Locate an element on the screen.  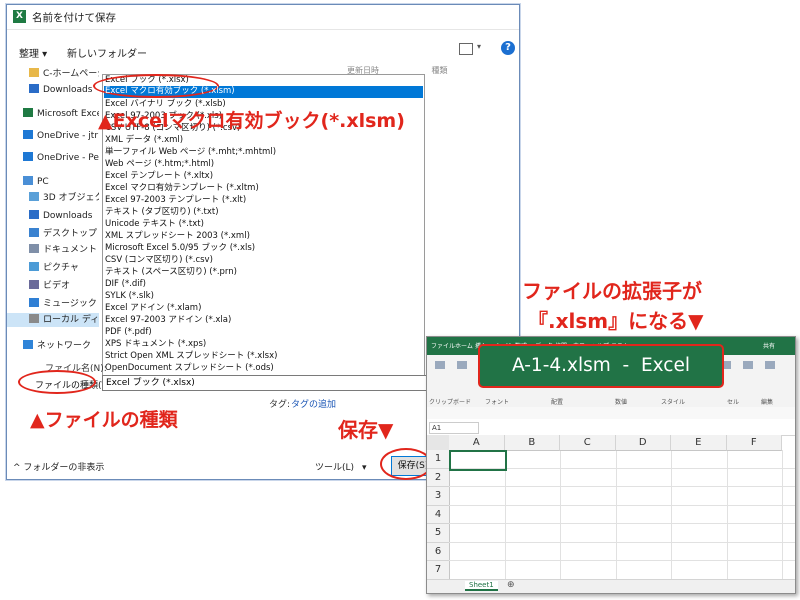
view-options-icon is located at coordinates (466, 49).